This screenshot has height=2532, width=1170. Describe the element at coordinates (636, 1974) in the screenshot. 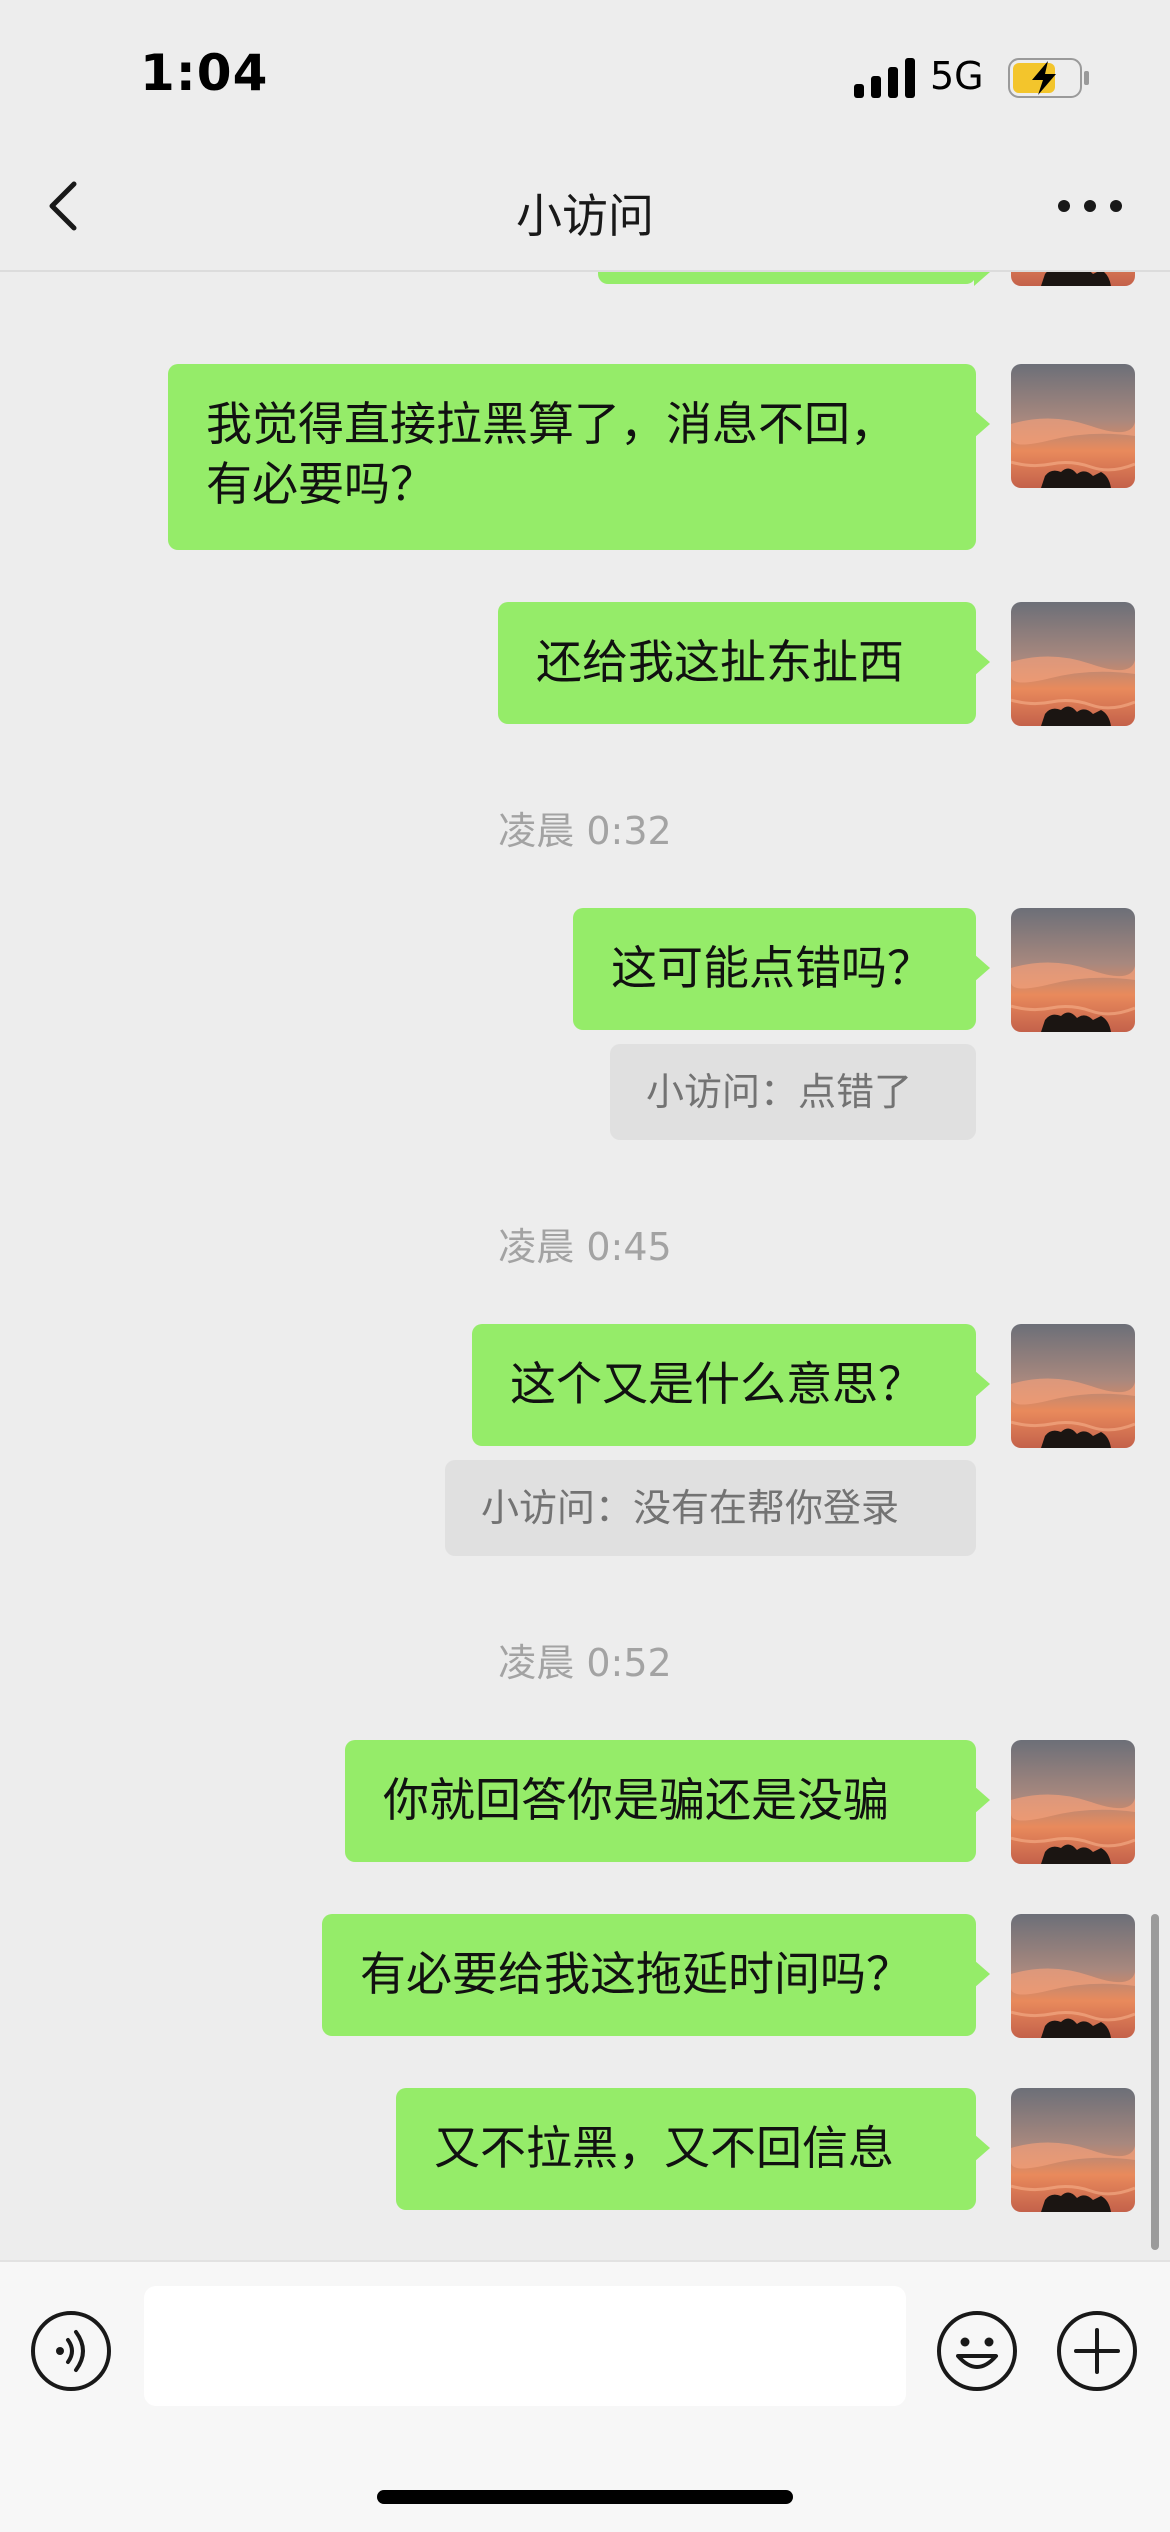

I see `message-text: 有必要给我这拖延时间吗？` at that location.